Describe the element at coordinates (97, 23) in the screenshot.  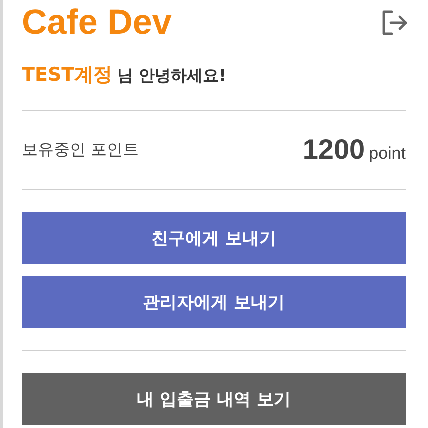
I see `app-title: Cafe Dev` at that location.